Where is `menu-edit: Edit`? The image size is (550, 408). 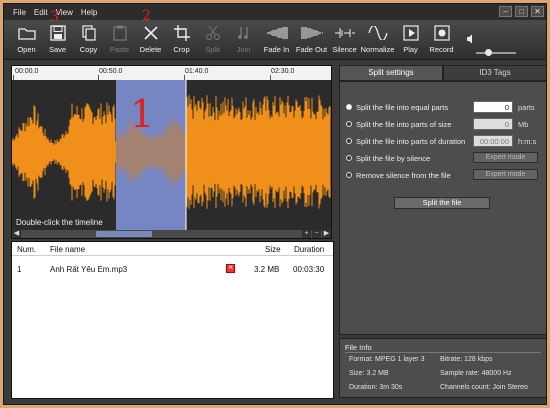 menu-edit: Edit is located at coordinates (41, 12).